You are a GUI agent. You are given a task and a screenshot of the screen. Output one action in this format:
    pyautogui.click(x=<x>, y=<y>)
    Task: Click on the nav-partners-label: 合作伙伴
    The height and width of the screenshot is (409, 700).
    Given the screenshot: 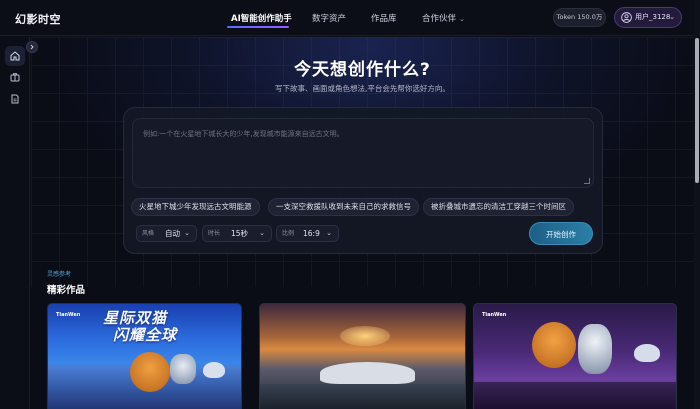 What is the action you would take?
    pyautogui.click(x=439, y=19)
    